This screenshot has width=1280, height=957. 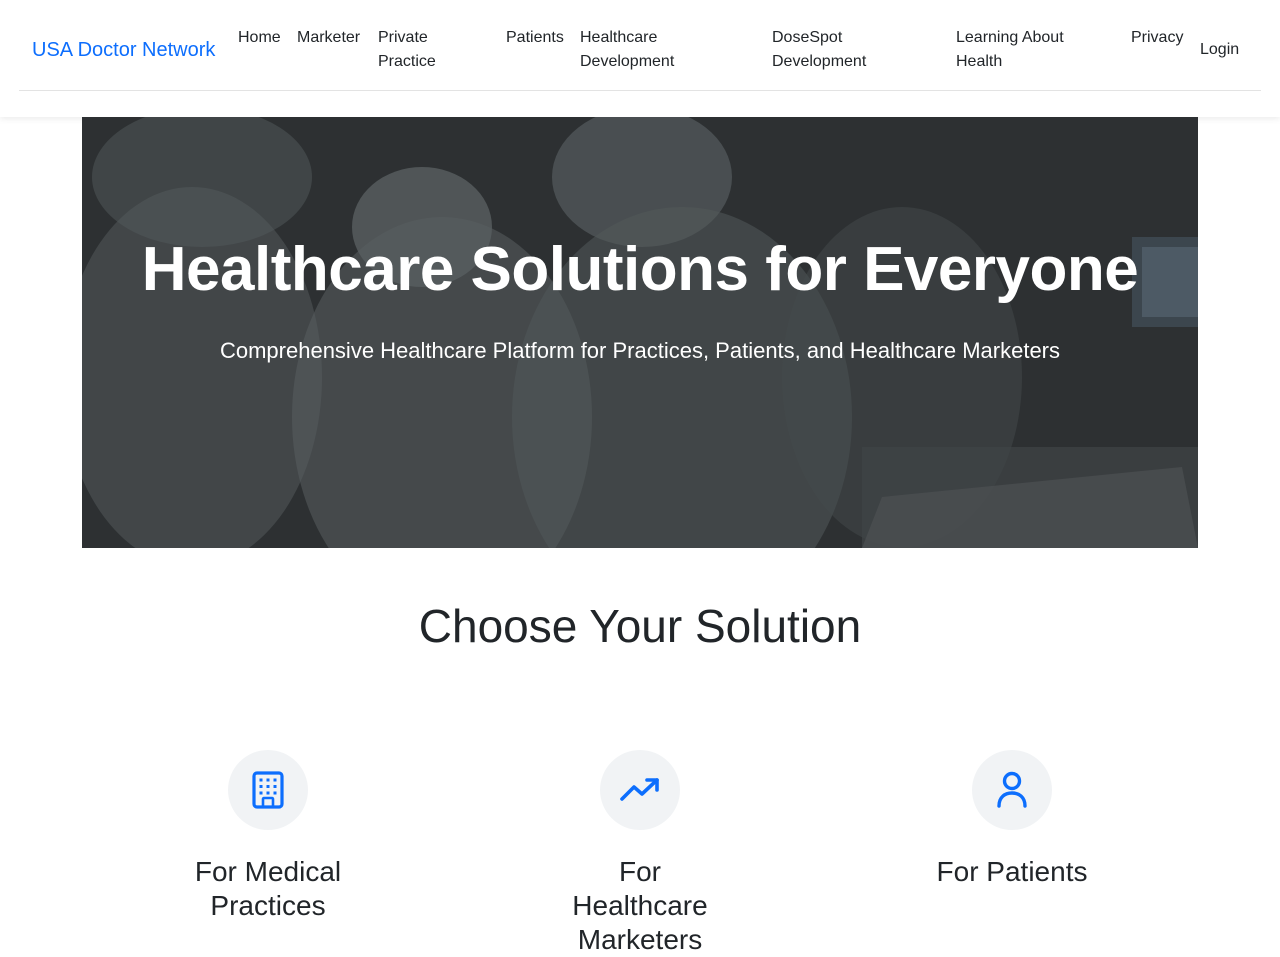 What do you see at coordinates (1157, 38) in the screenshot?
I see `nav-link-privacy: Privacy` at bounding box center [1157, 38].